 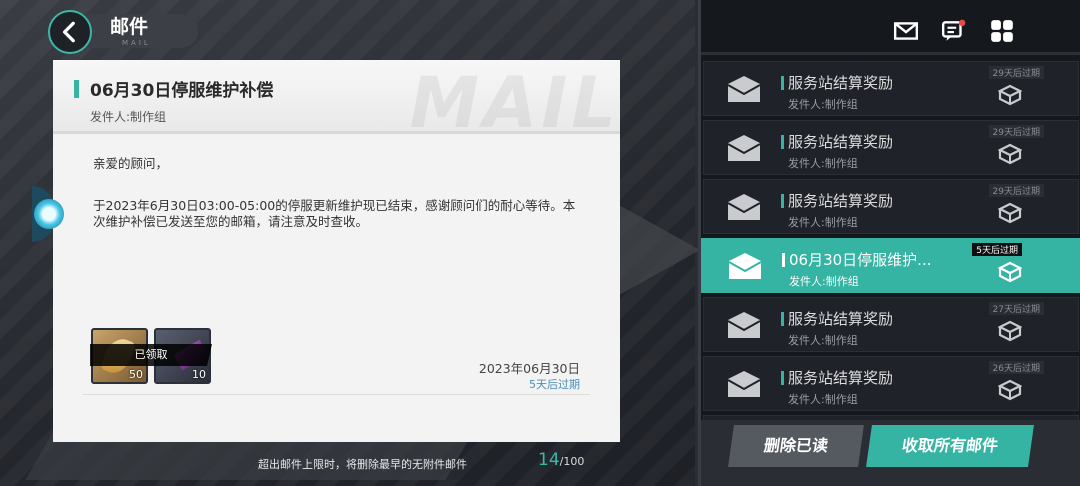 I want to click on mail-list-item: 服务站结算奖励发件人:制作组 26天后过期, so click(x=891, y=383).